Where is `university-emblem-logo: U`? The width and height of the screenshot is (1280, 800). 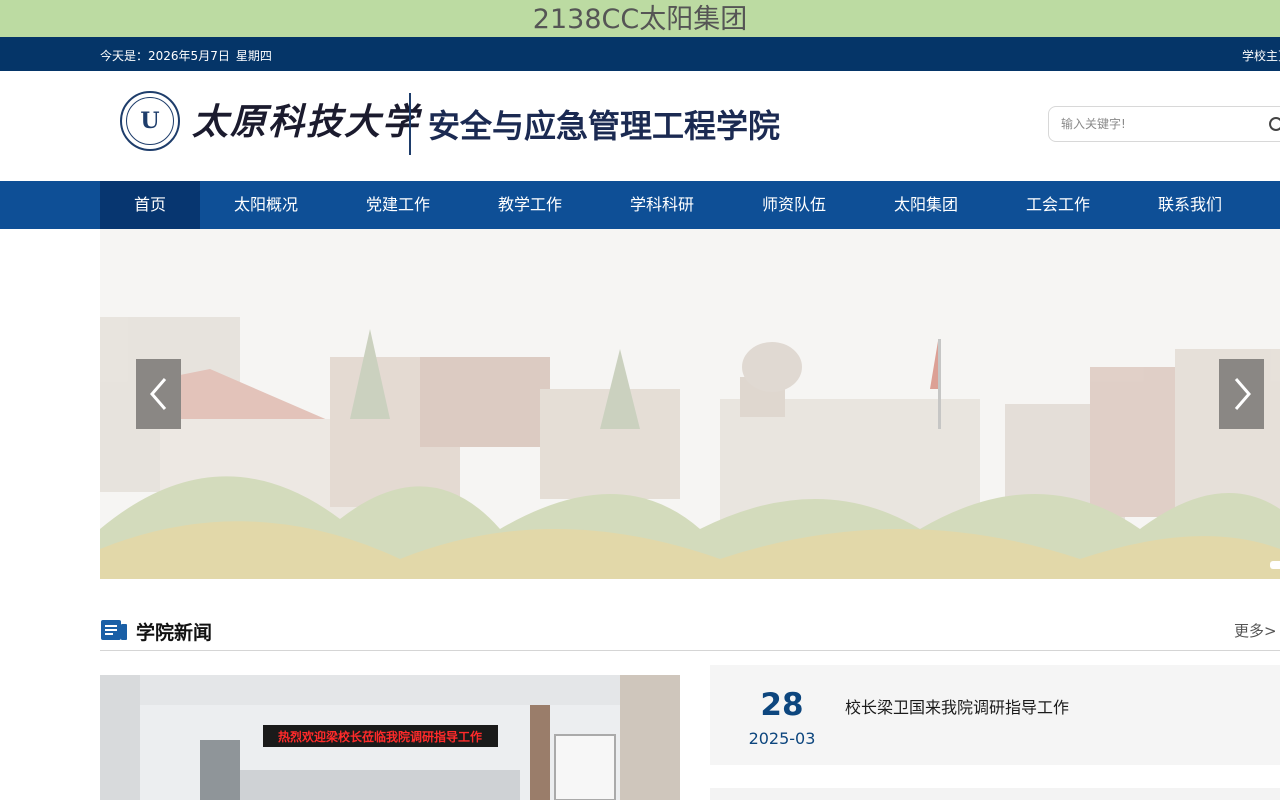 university-emblem-logo: U is located at coordinates (150, 121).